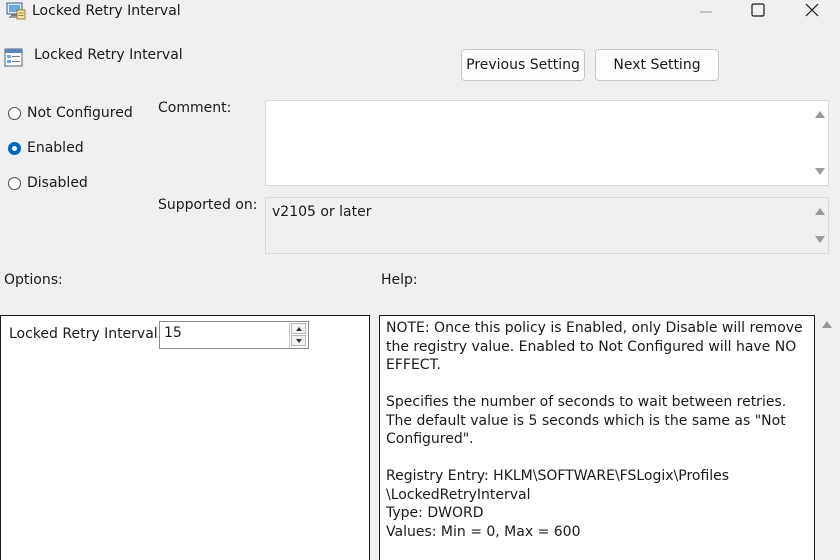 This screenshot has height=560, width=840. I want to click on previous-setting-button: Previous Setting, so click(523, 65).